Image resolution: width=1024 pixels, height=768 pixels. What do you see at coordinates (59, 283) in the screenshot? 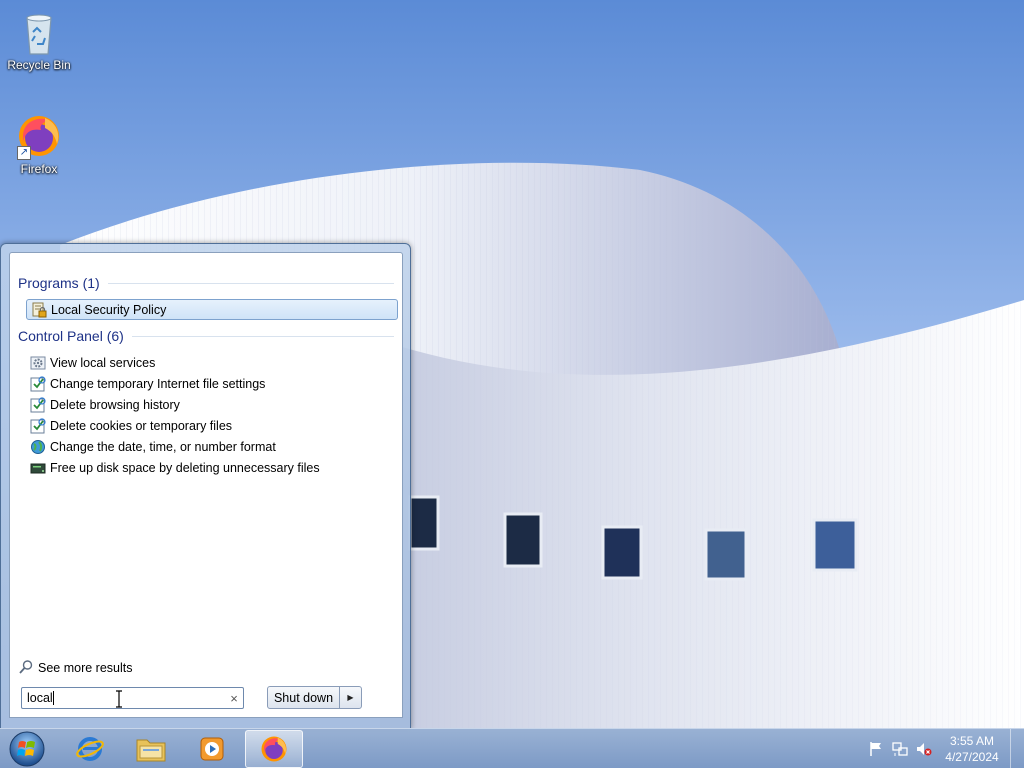
I see `programs-heading-label: Programs (1)` at bounding box center [59, 283].